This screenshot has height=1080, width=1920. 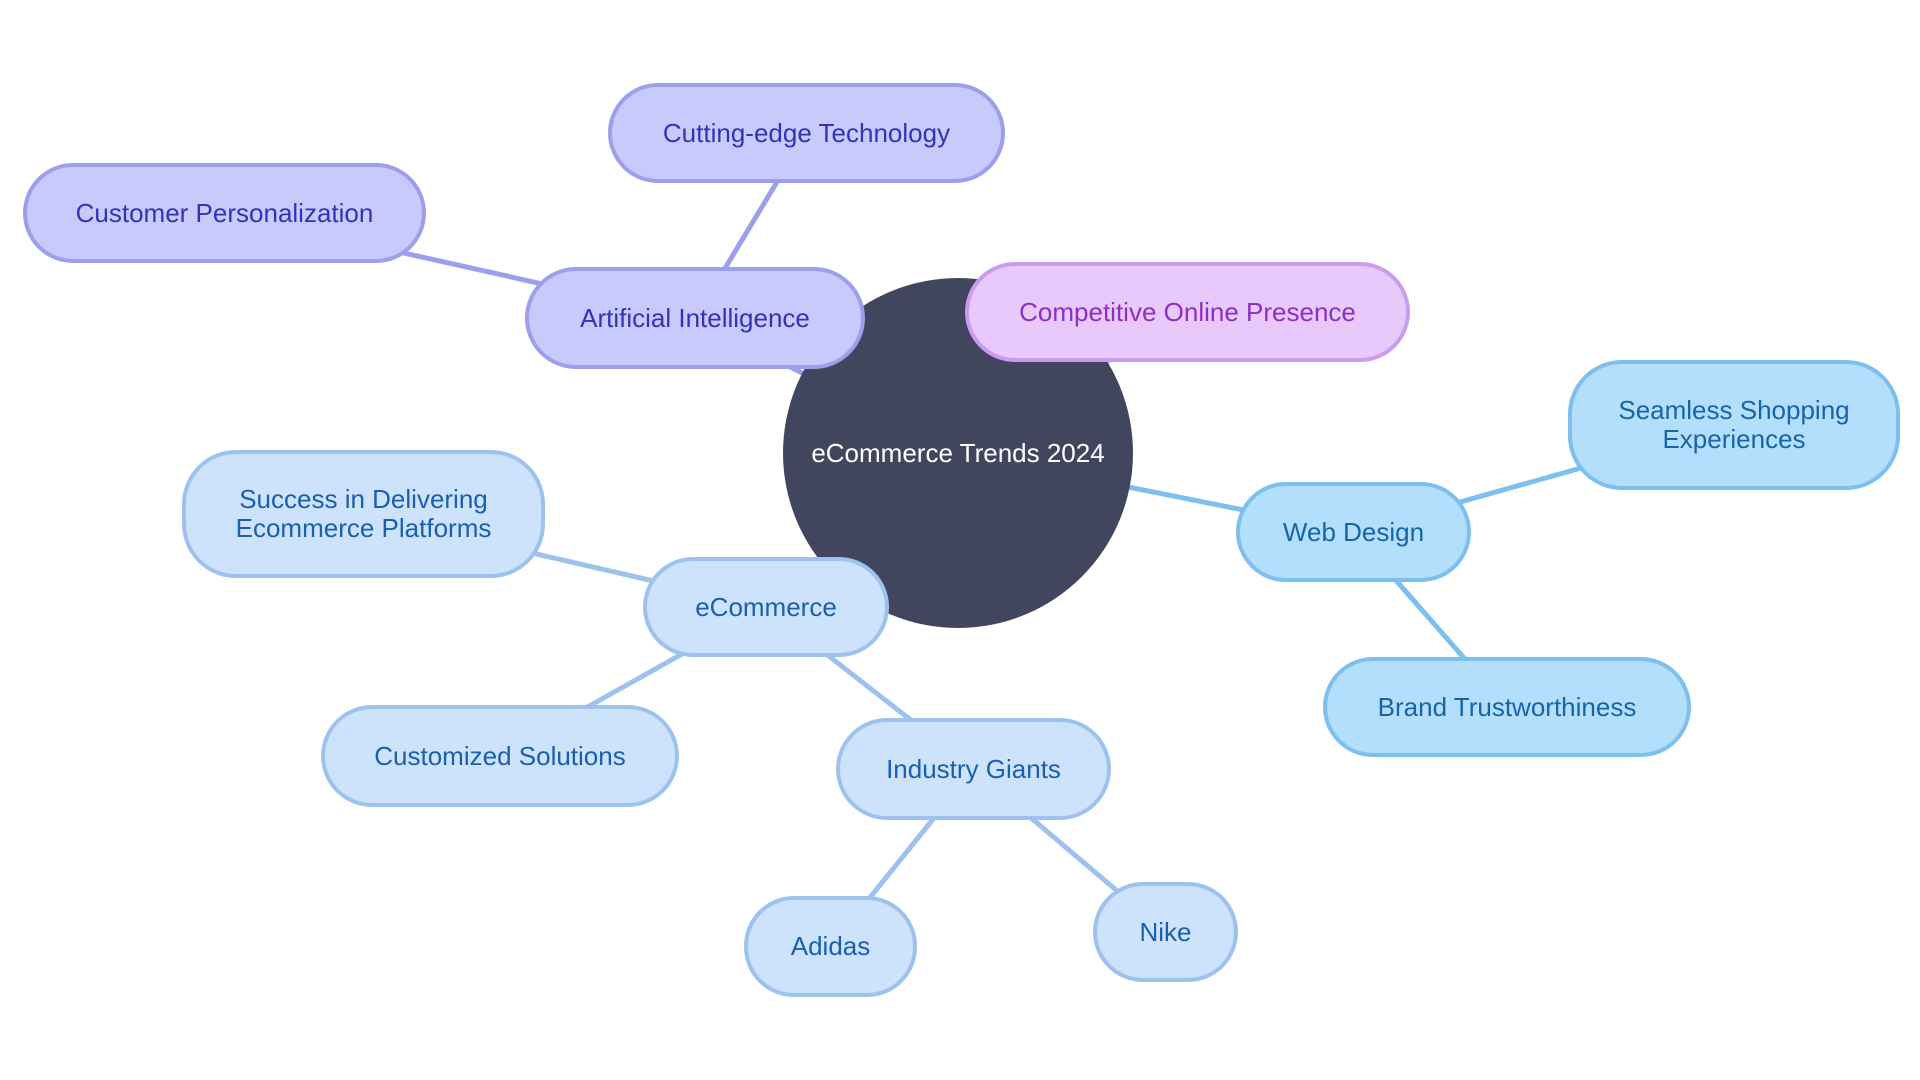 I want to click on node-label: eCommerce, so click(x=766, y=606).